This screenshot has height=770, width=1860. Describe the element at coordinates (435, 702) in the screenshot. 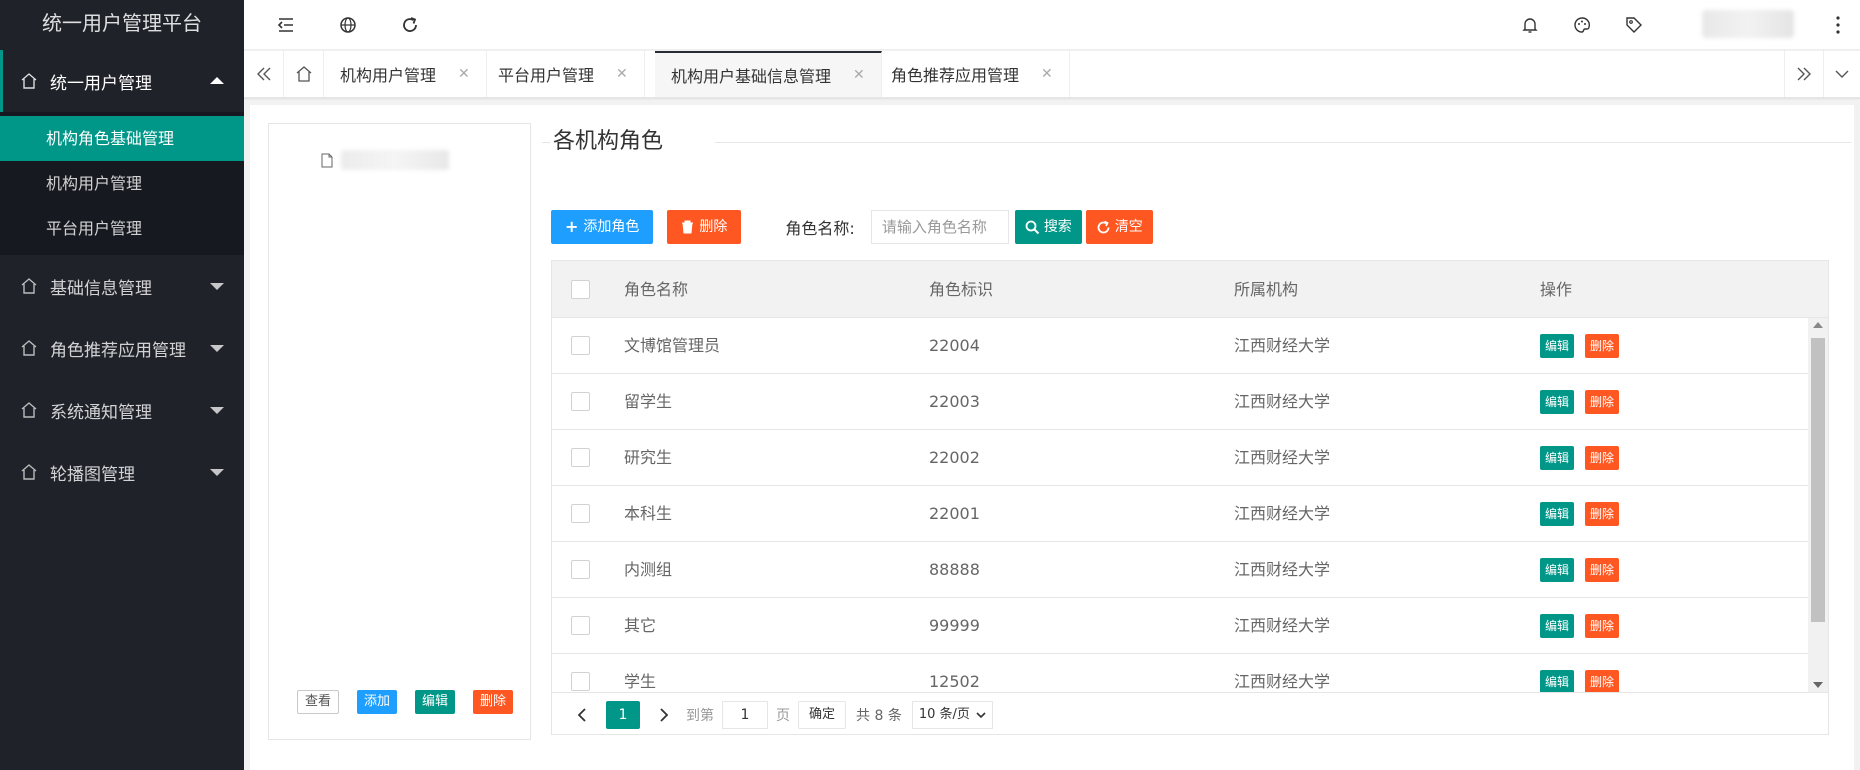

I see `tree-edit-button: 编辑` at that location.